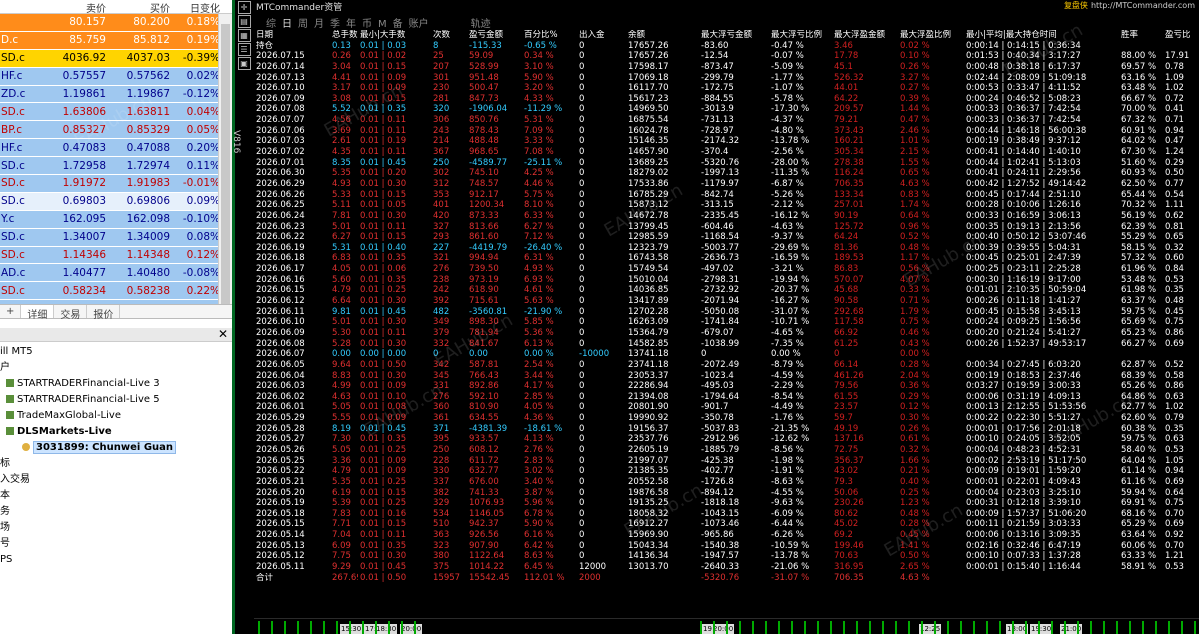 This screenshot has height=634, width=1199. Describe the element at coordinates (116, 237) in the screenshot. I see `market-watch-row: SD.c 1.34007 1.34009 0.08%` at that location.